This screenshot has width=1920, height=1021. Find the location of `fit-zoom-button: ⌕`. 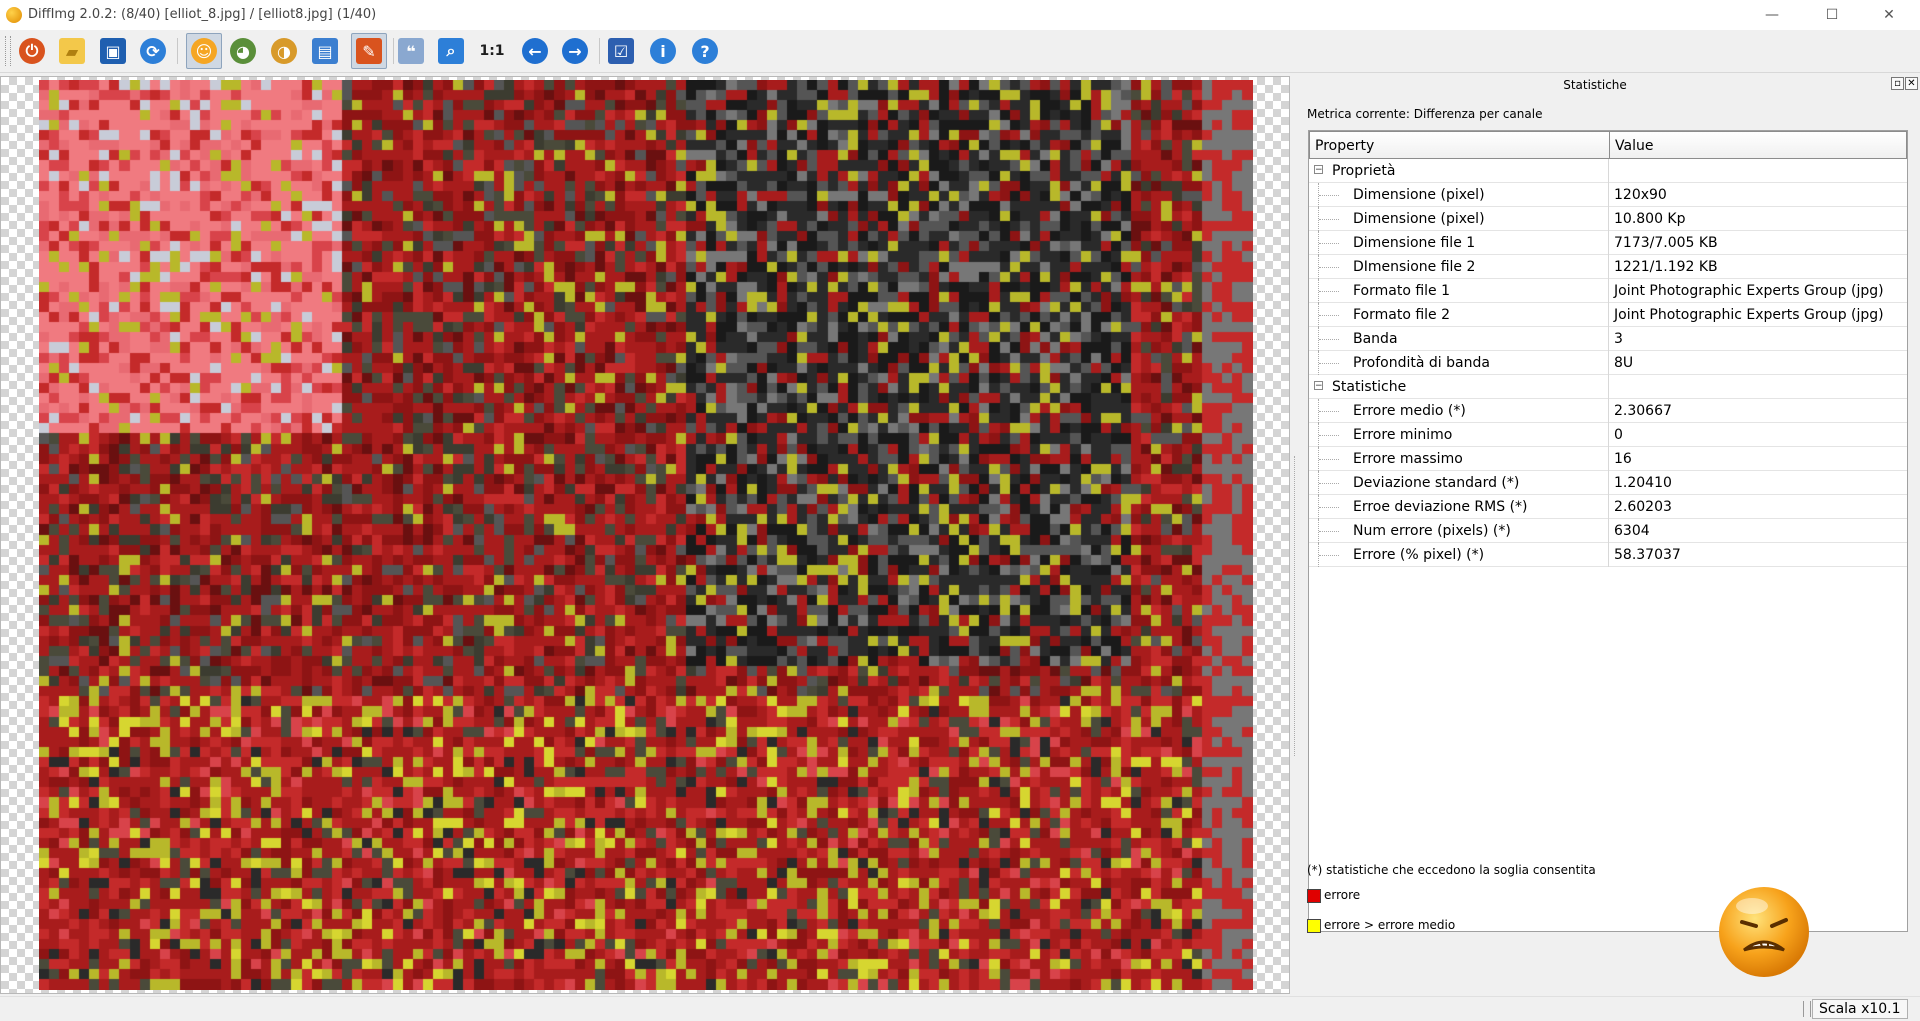

fit-zoom-button: ⌕ is located at coordinates (451, 51).